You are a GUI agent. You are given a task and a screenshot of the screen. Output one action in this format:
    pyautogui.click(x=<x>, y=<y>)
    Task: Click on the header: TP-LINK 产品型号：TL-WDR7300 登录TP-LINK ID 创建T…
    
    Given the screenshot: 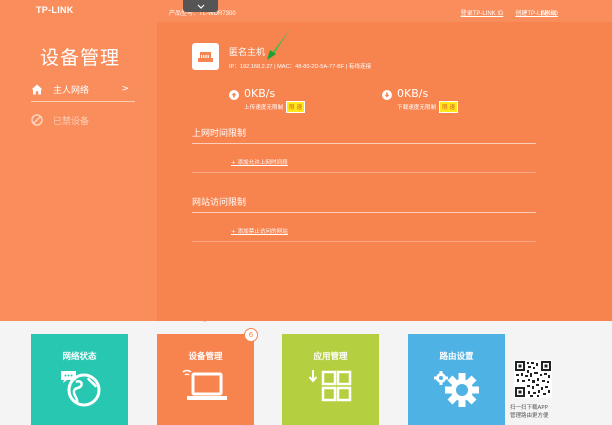 What is the action you would take?
    pyautogui.click(x=306, y=11)
    